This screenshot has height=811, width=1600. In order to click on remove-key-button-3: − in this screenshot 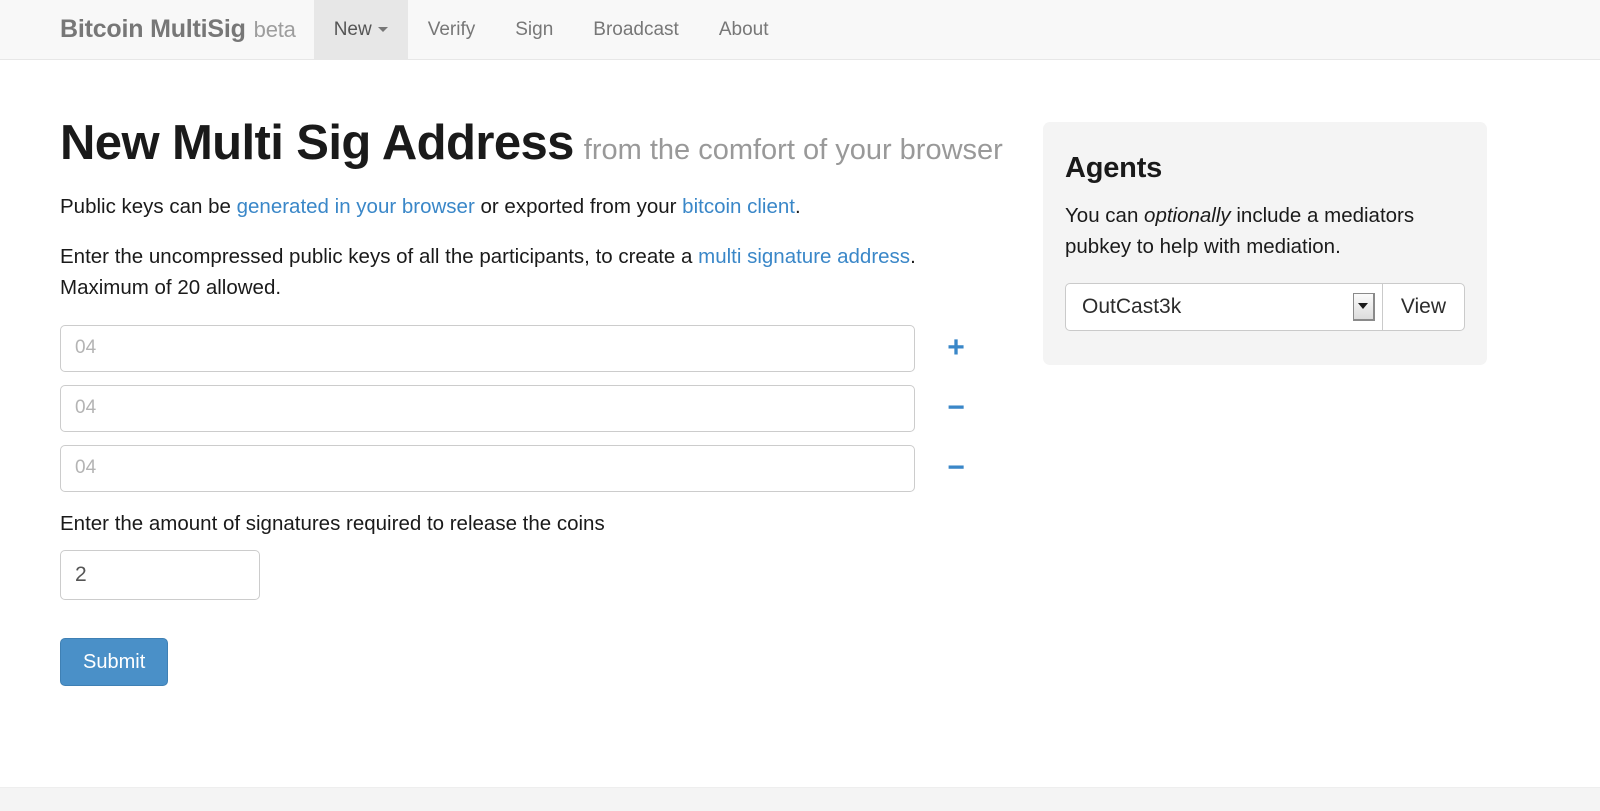, I will do `click(956, 468)`.